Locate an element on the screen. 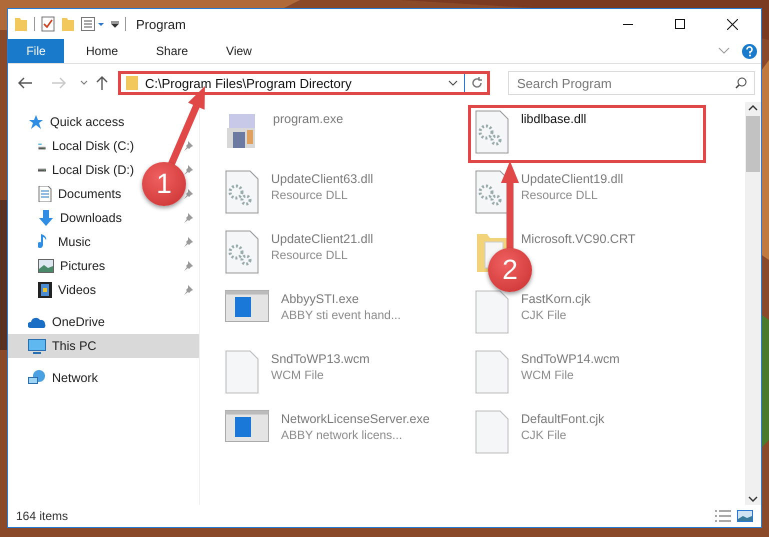  forward-arrow-icon is located at coordinates (59, 83).